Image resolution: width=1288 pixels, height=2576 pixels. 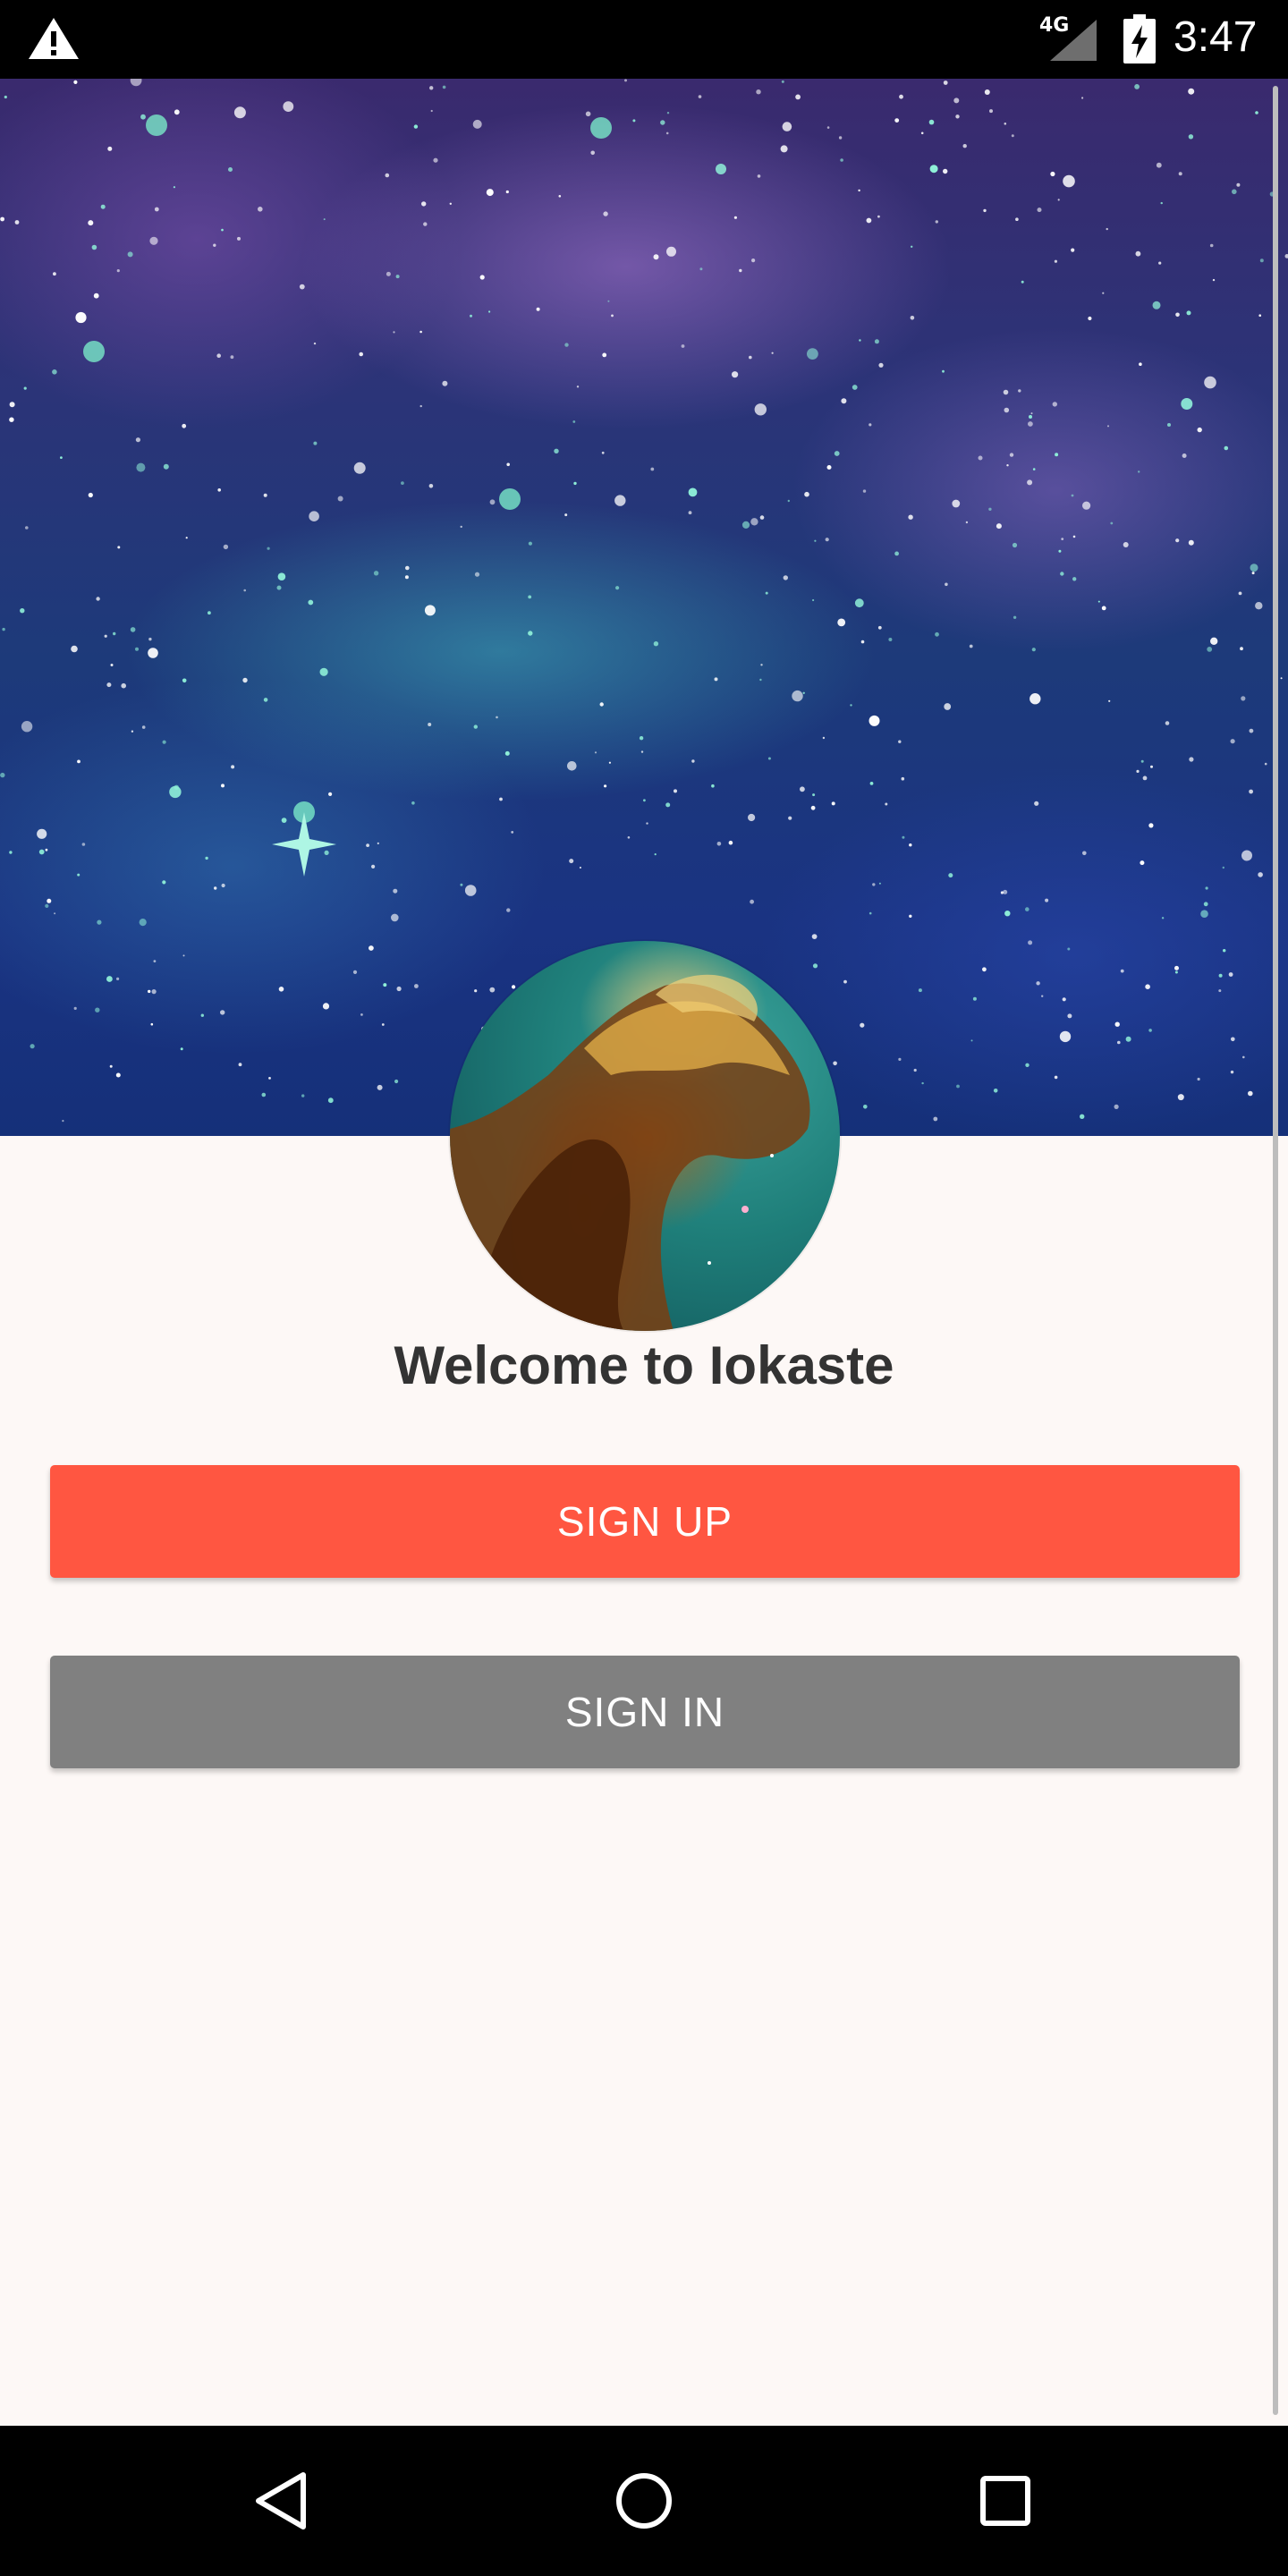 What do you see at coordinates (1073, 40) in the screenshot?
I see `signal-icon` at bounding box center [1073, 40].